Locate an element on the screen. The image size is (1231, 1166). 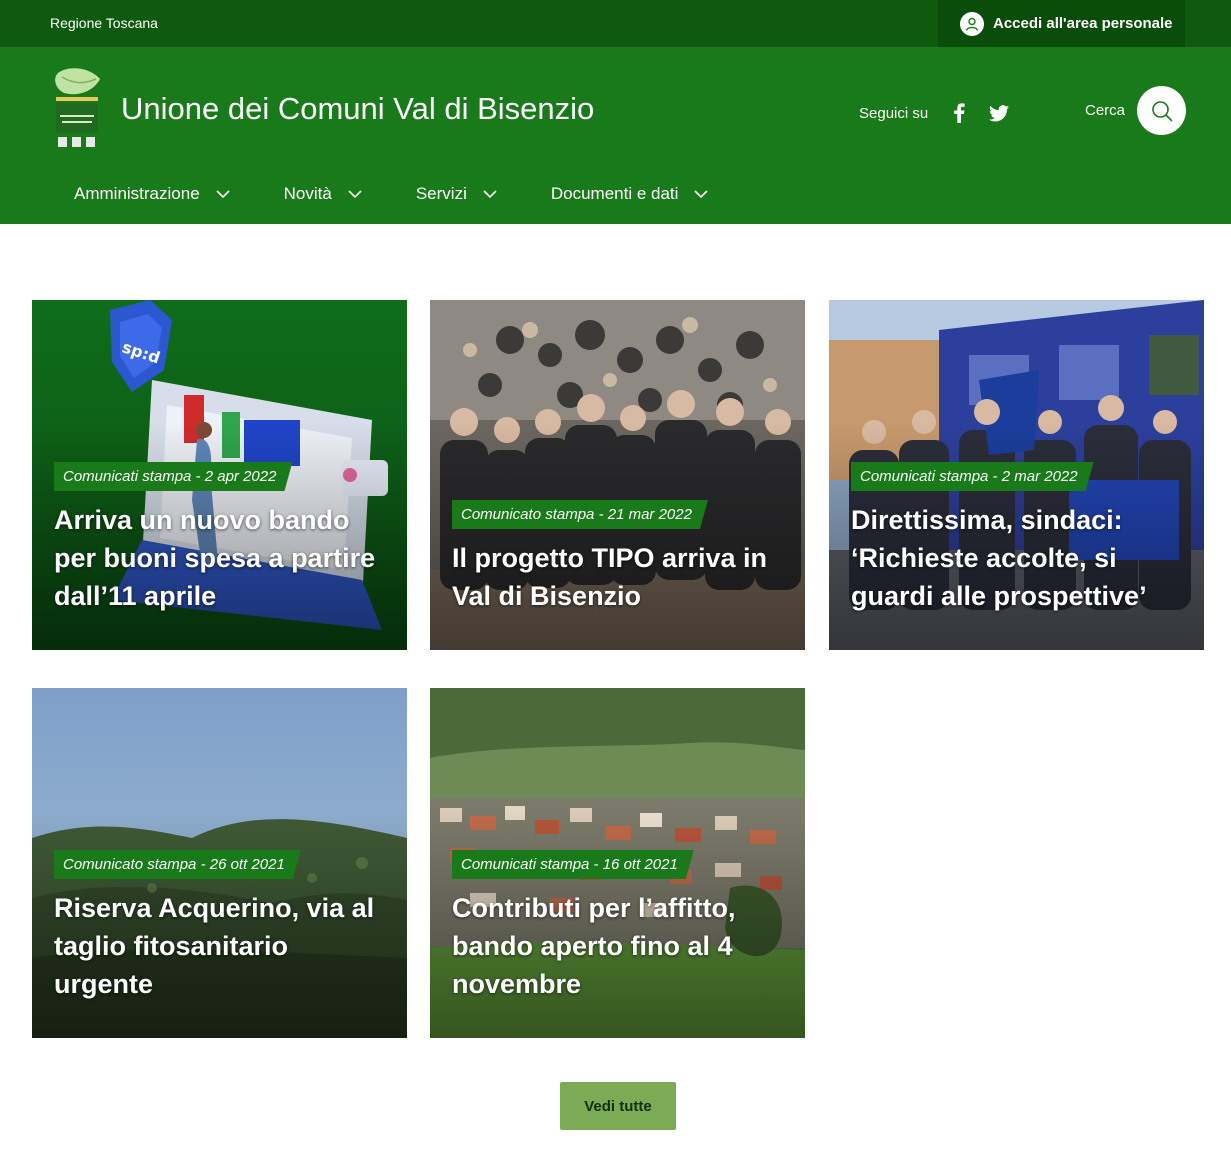
site-title: Unione dei Comuni Val di Bisenzio is located at coordinates (357, 109).